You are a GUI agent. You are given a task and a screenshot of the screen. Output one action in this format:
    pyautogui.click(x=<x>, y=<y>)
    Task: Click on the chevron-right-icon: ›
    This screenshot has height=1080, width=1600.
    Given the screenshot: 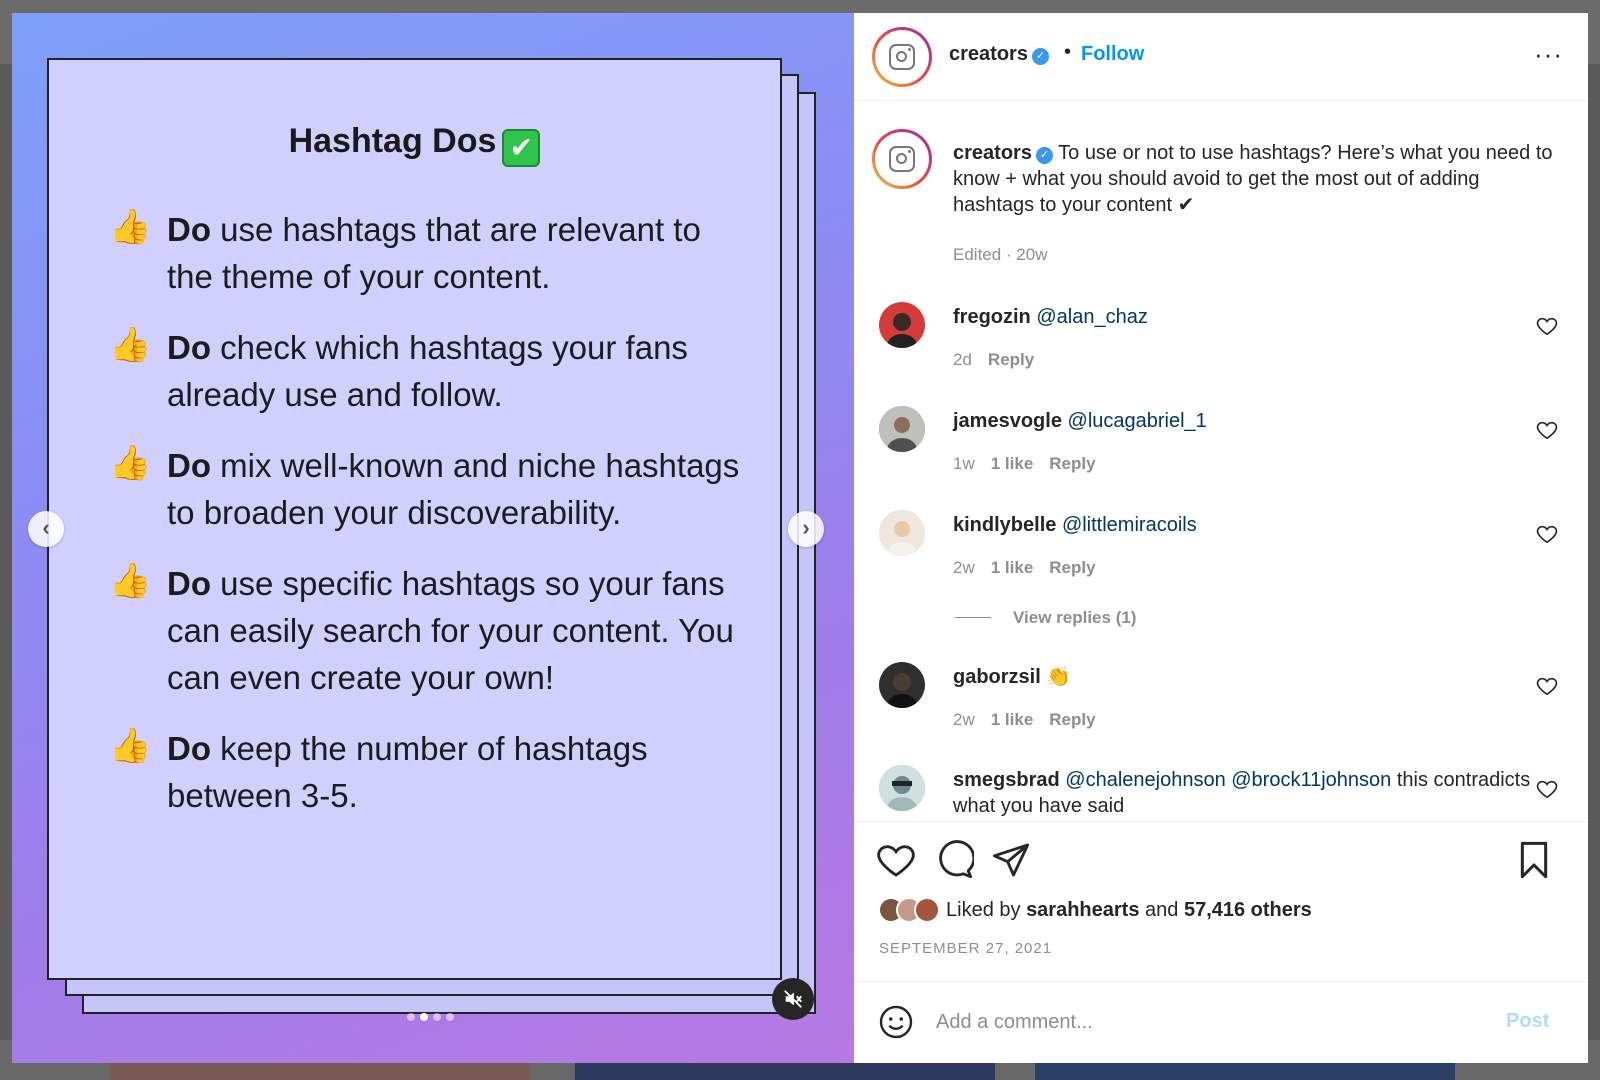 What is the action you would take?
    pyautogui.click(x=806, y=527)
    